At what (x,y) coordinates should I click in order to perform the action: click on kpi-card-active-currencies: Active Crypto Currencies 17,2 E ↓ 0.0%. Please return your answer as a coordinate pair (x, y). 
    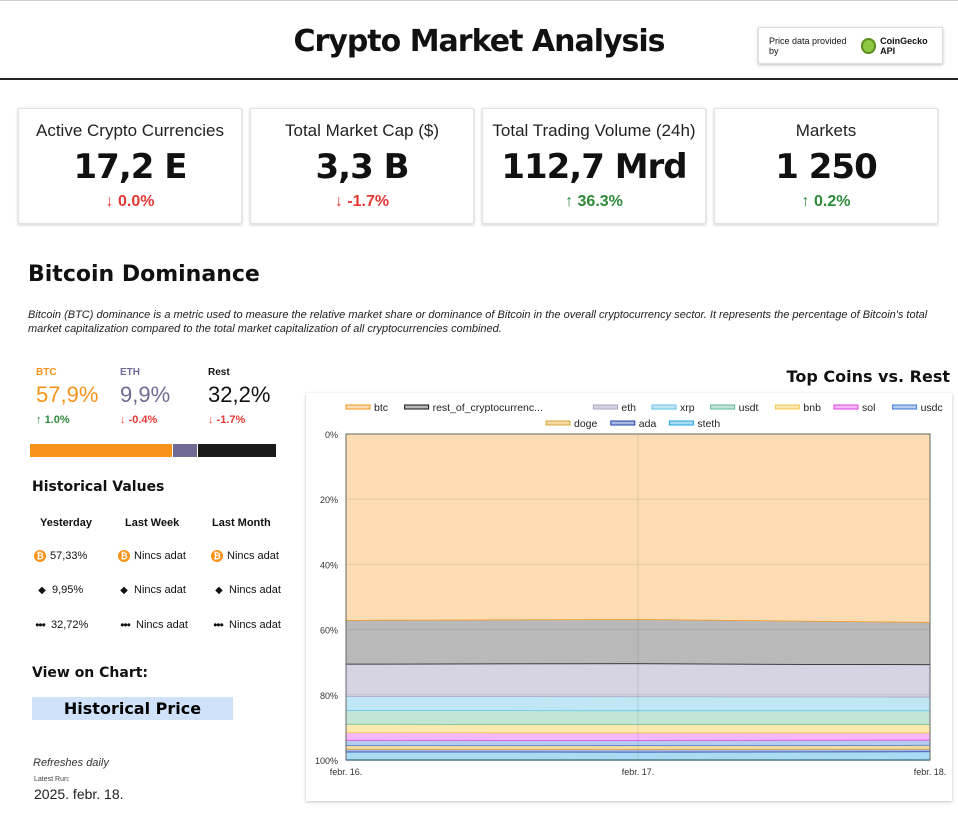
    Looking at the image, I should click on (130, 166).